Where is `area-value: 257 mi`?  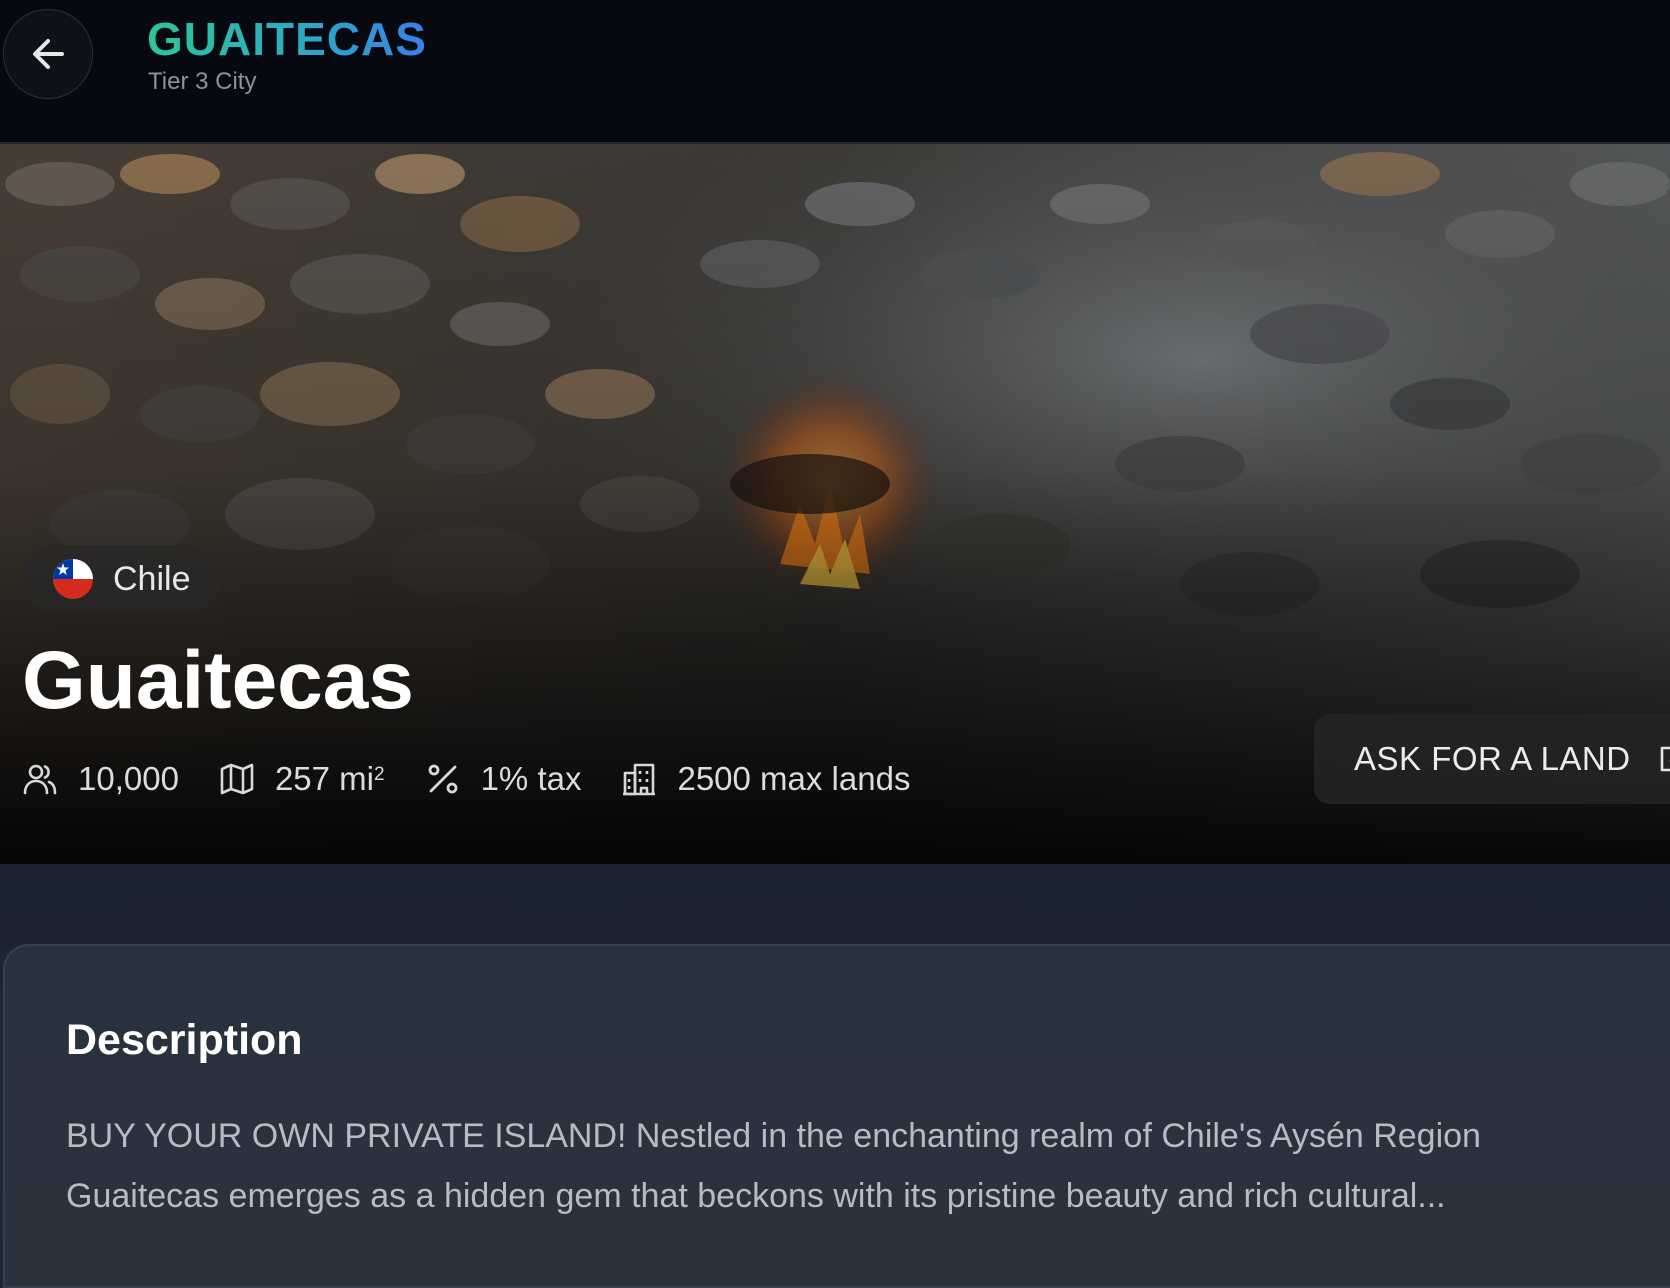
area-value: 257 mi is located at coordinates (324, 778).